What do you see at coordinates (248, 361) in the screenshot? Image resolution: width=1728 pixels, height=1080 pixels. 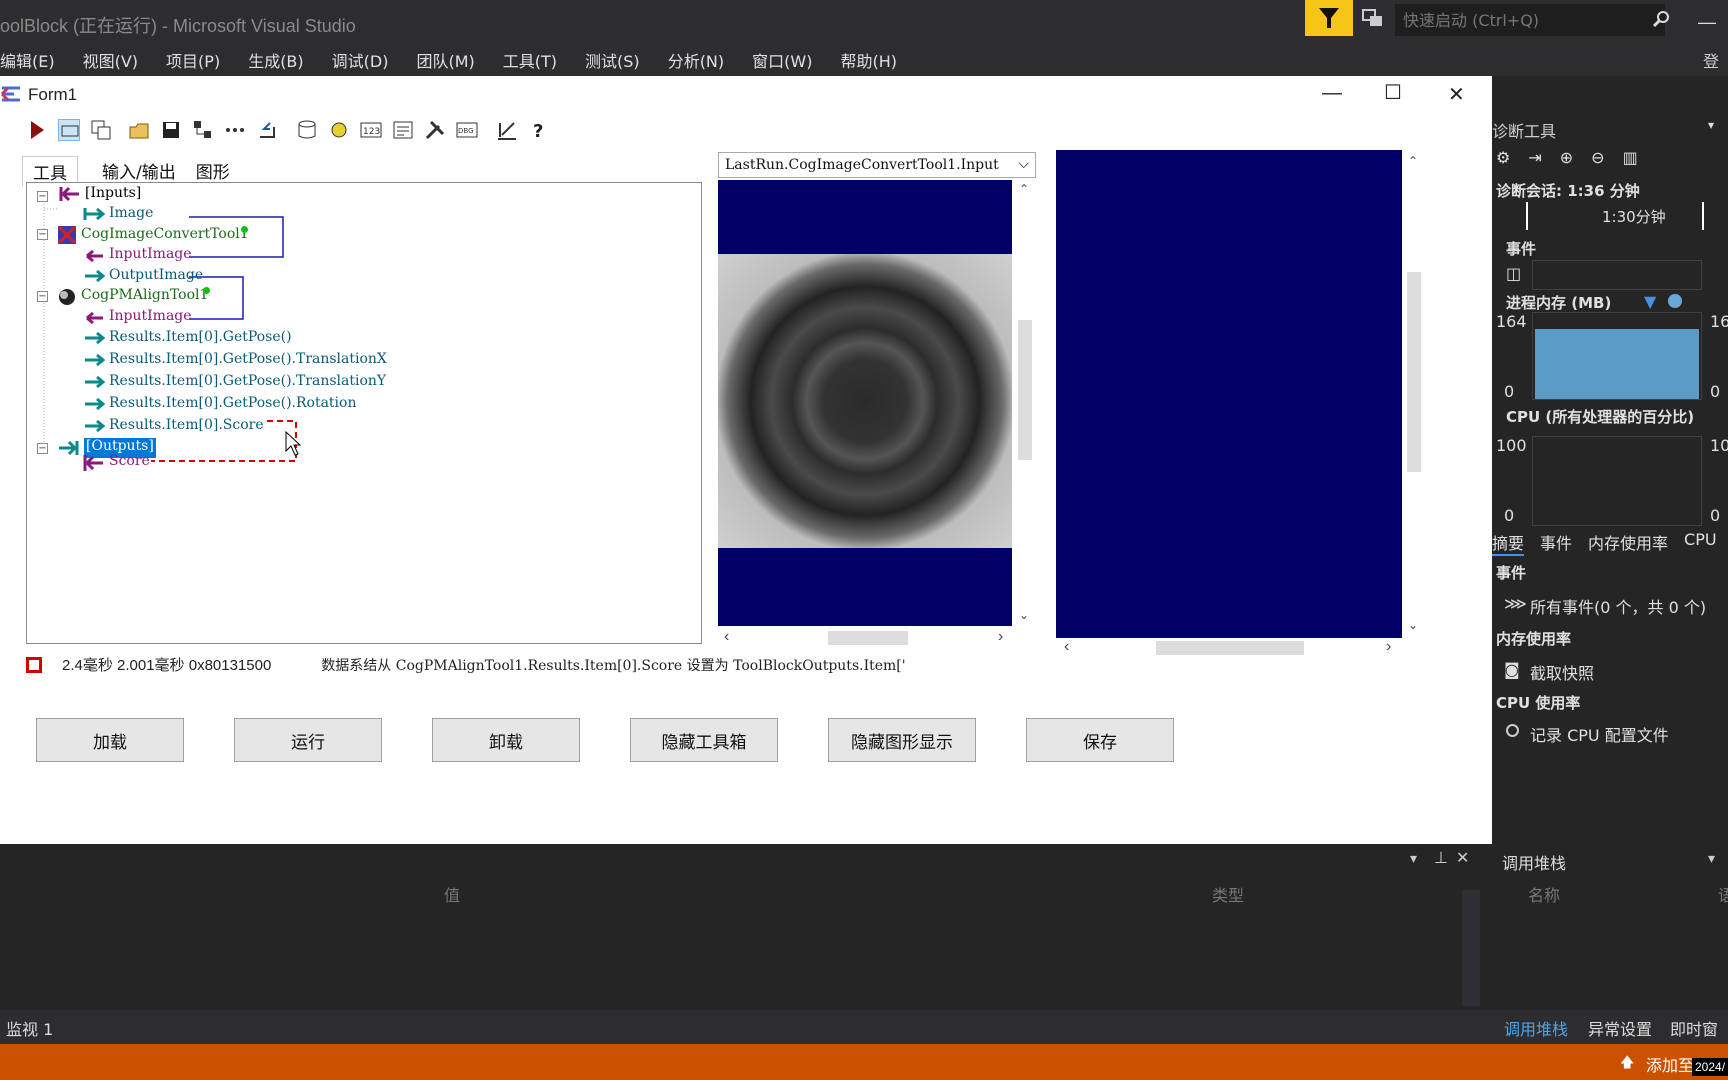 I see `tree-result-translation-x: Results.Item[0].GetPose().TranslationX` at bounding box center [248, 361].